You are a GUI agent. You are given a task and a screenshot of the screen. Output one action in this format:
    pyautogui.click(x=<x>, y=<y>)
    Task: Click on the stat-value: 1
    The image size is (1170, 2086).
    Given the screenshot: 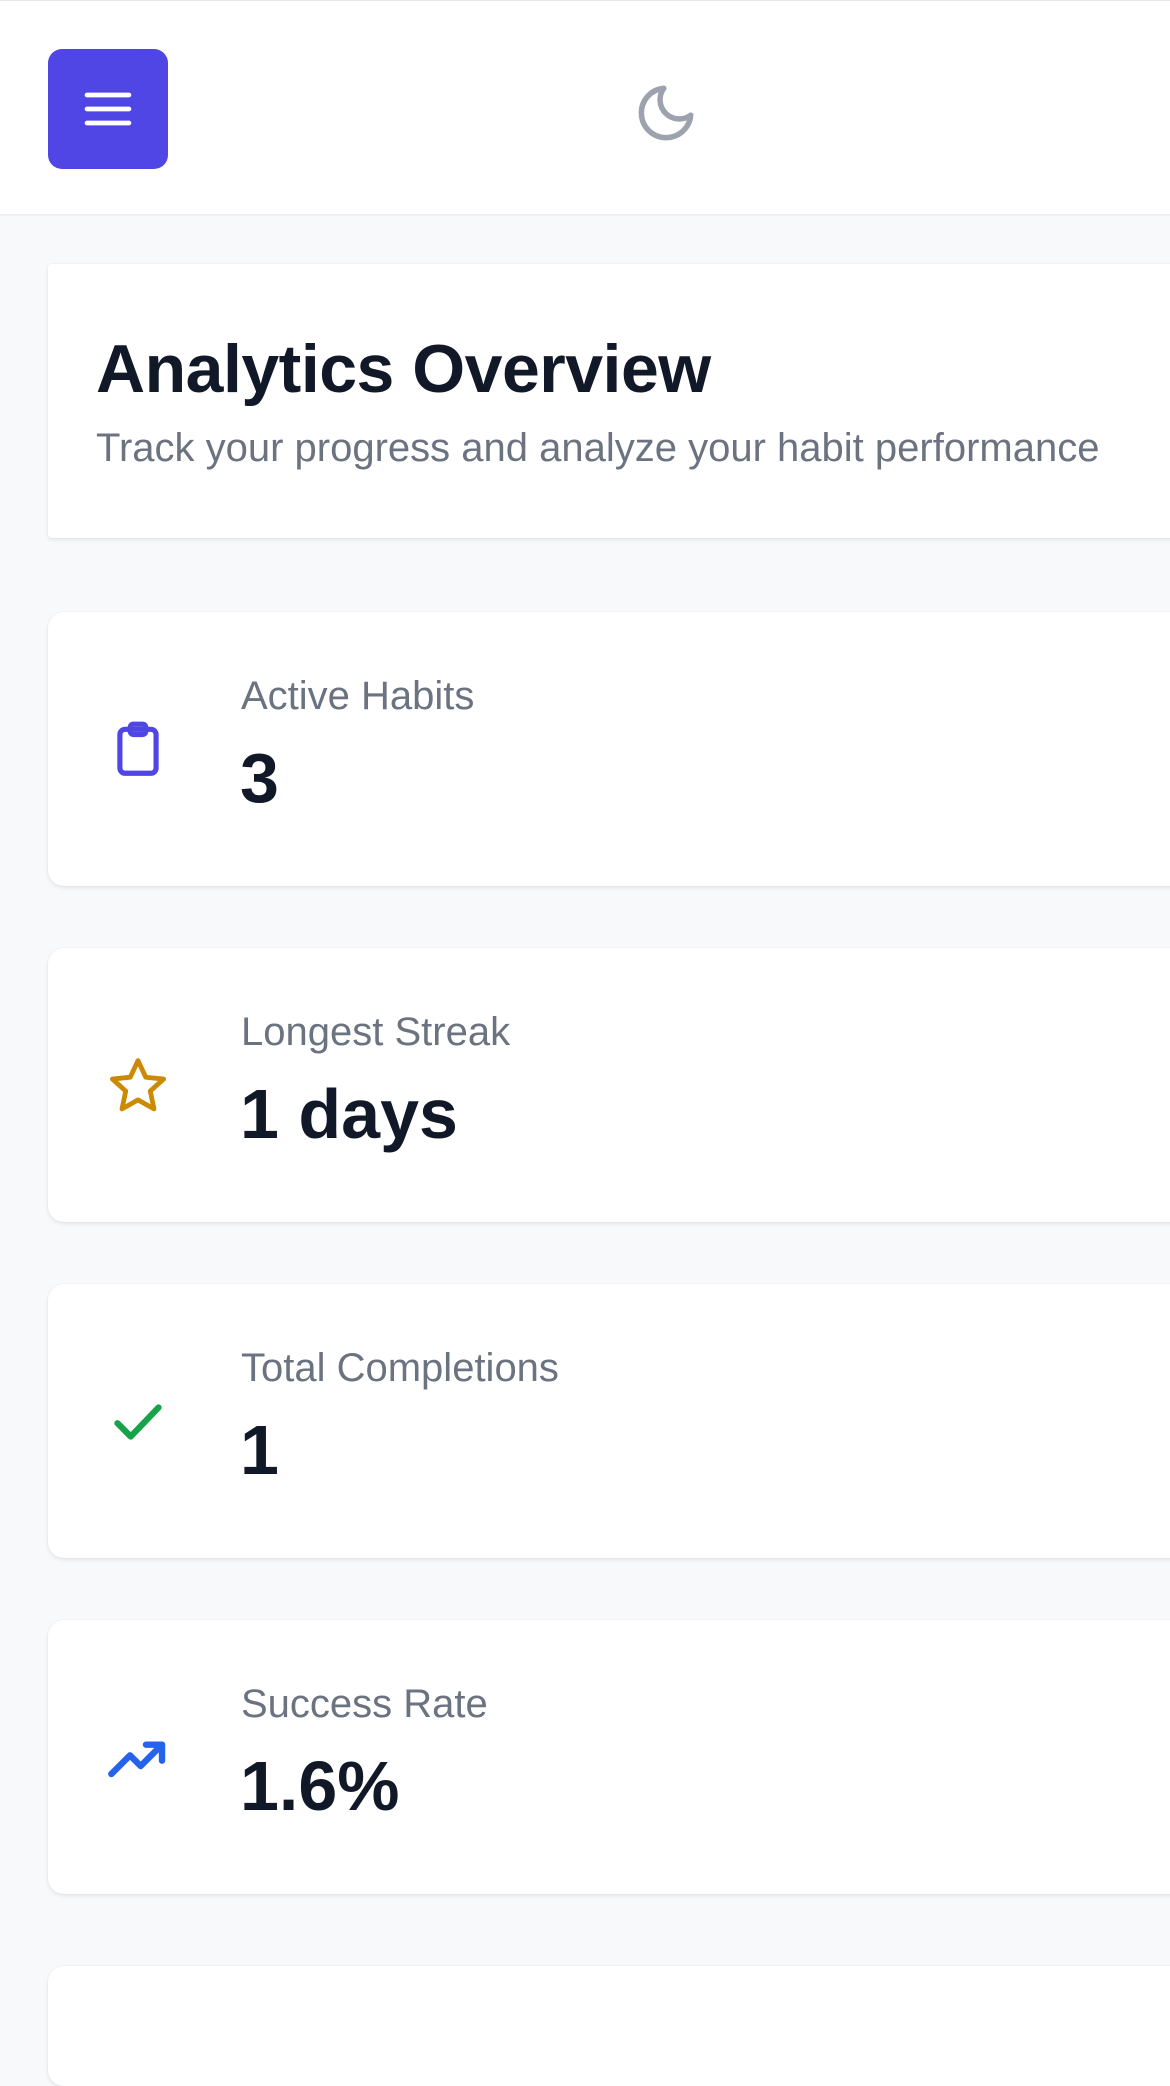 What is the action you would take?
    pyautogui.click(x=259, y=1450)
    